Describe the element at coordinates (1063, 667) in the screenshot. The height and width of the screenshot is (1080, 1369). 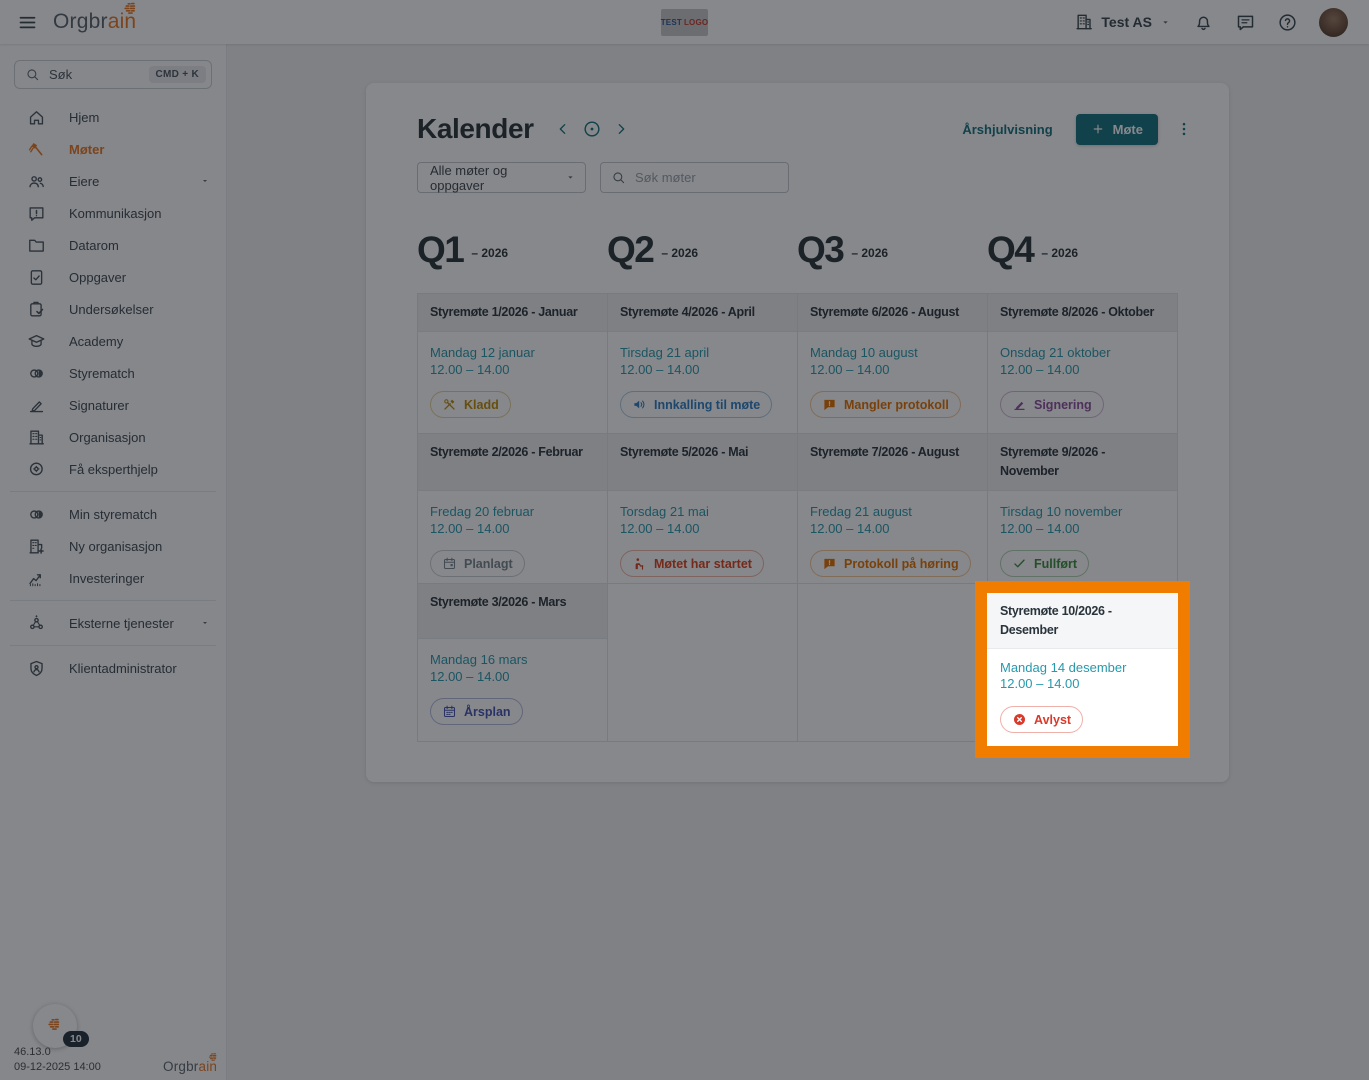
I see `meeting-date: Mandag 14 desember` at that location.